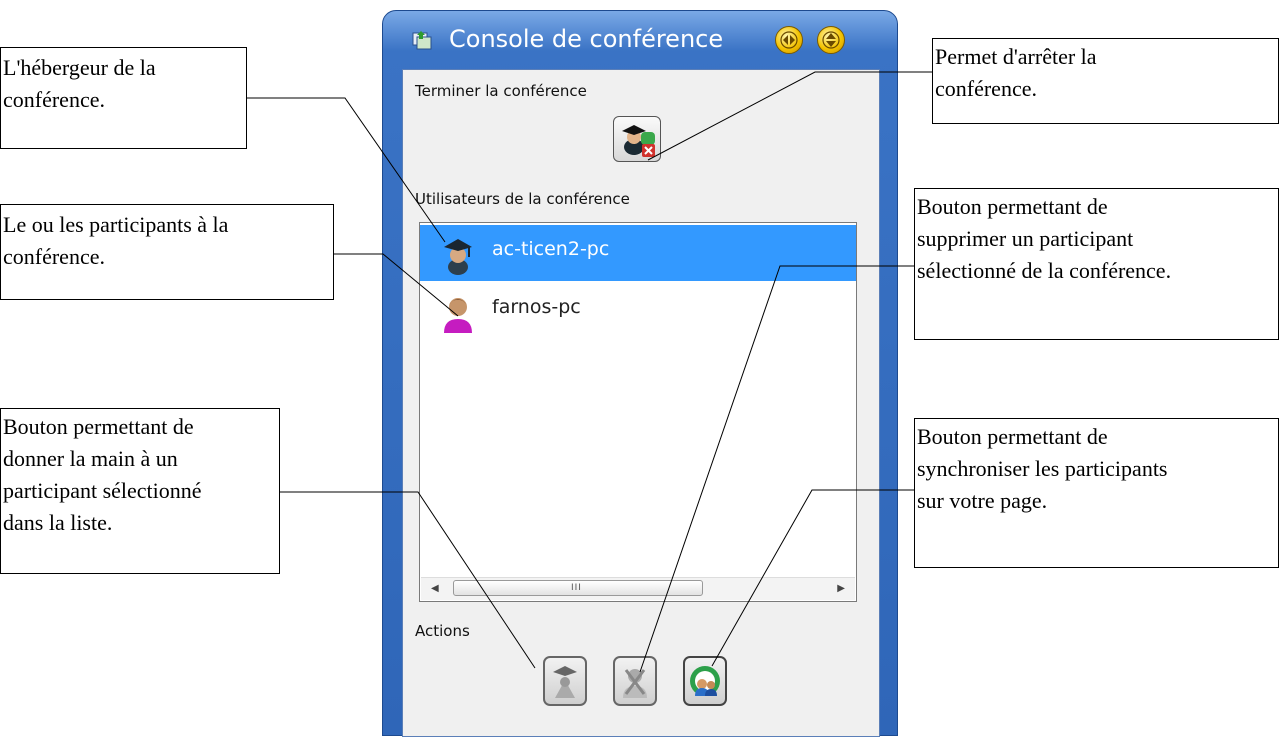 The width and height of the screenshot is (1279, 737). What do you see at coordinates (638, 311) in the screenshot?
I see `list-item: farnos-pc` at bounding box center [638, 311].